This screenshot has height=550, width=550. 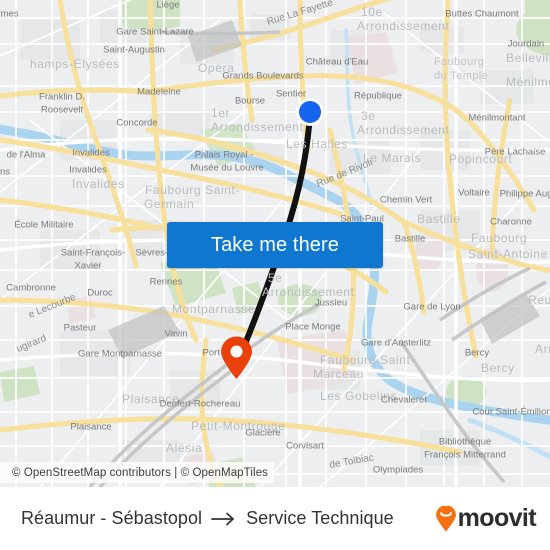 I want to click on map-label: Pasteur, so click(x=80, y=328).